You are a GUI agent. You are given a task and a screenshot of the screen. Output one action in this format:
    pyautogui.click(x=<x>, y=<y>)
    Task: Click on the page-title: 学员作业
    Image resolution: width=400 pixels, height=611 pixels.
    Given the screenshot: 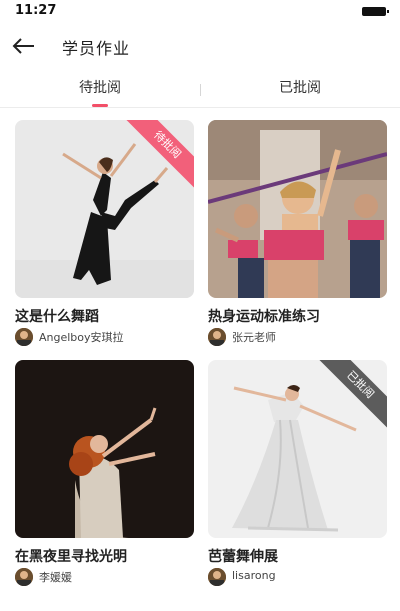 What is the action you would take?
    pyautogui.click(x=96, y=48)
    